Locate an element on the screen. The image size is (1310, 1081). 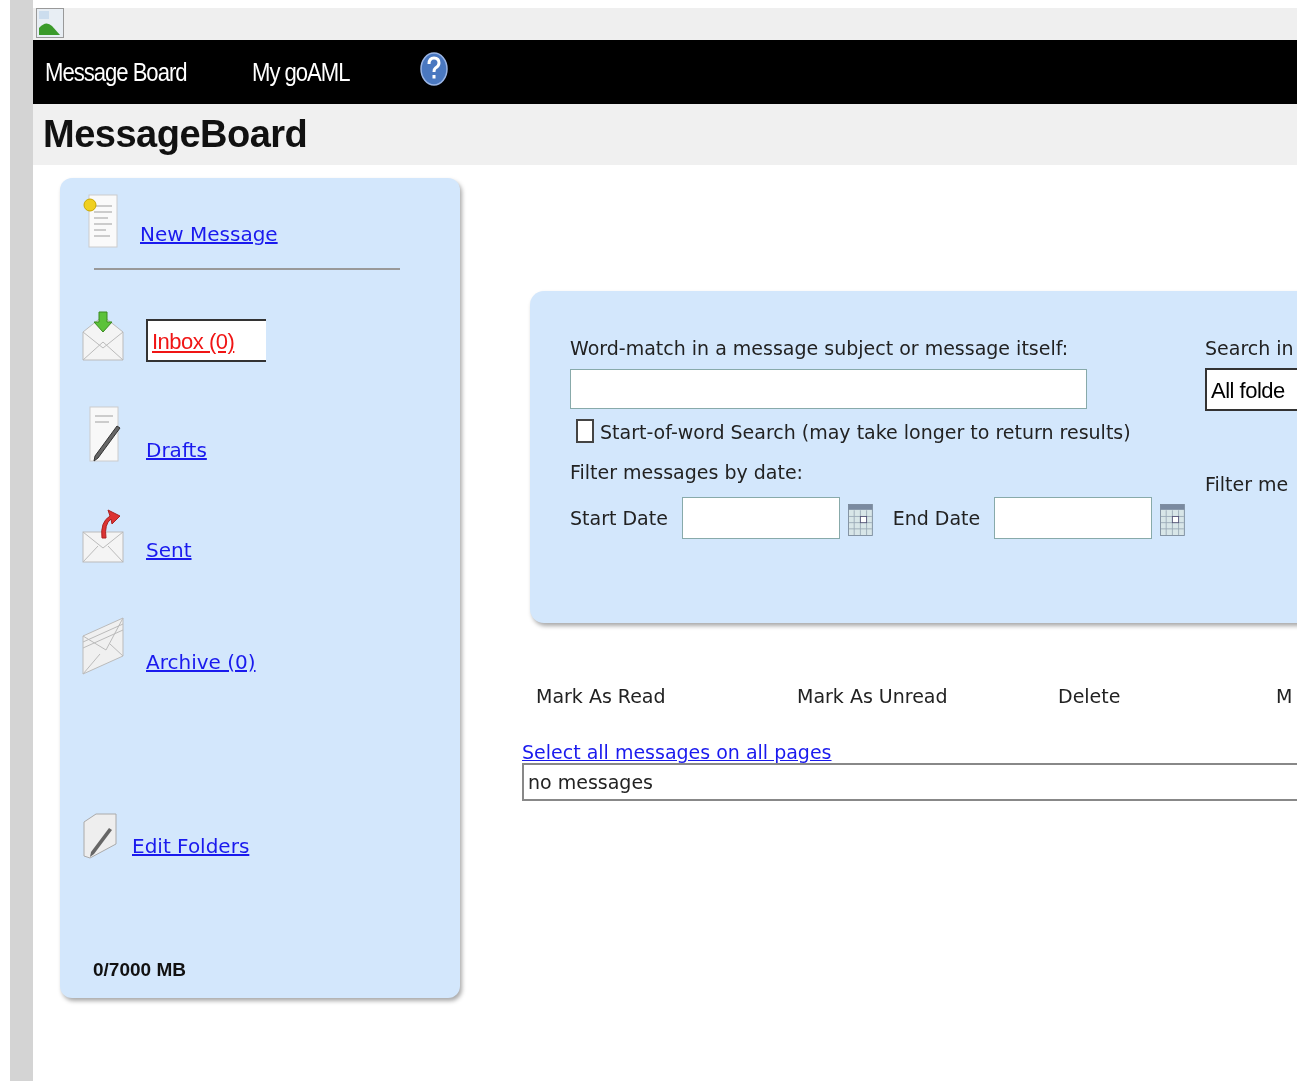
help-icon is located at coordinates (434, 69).